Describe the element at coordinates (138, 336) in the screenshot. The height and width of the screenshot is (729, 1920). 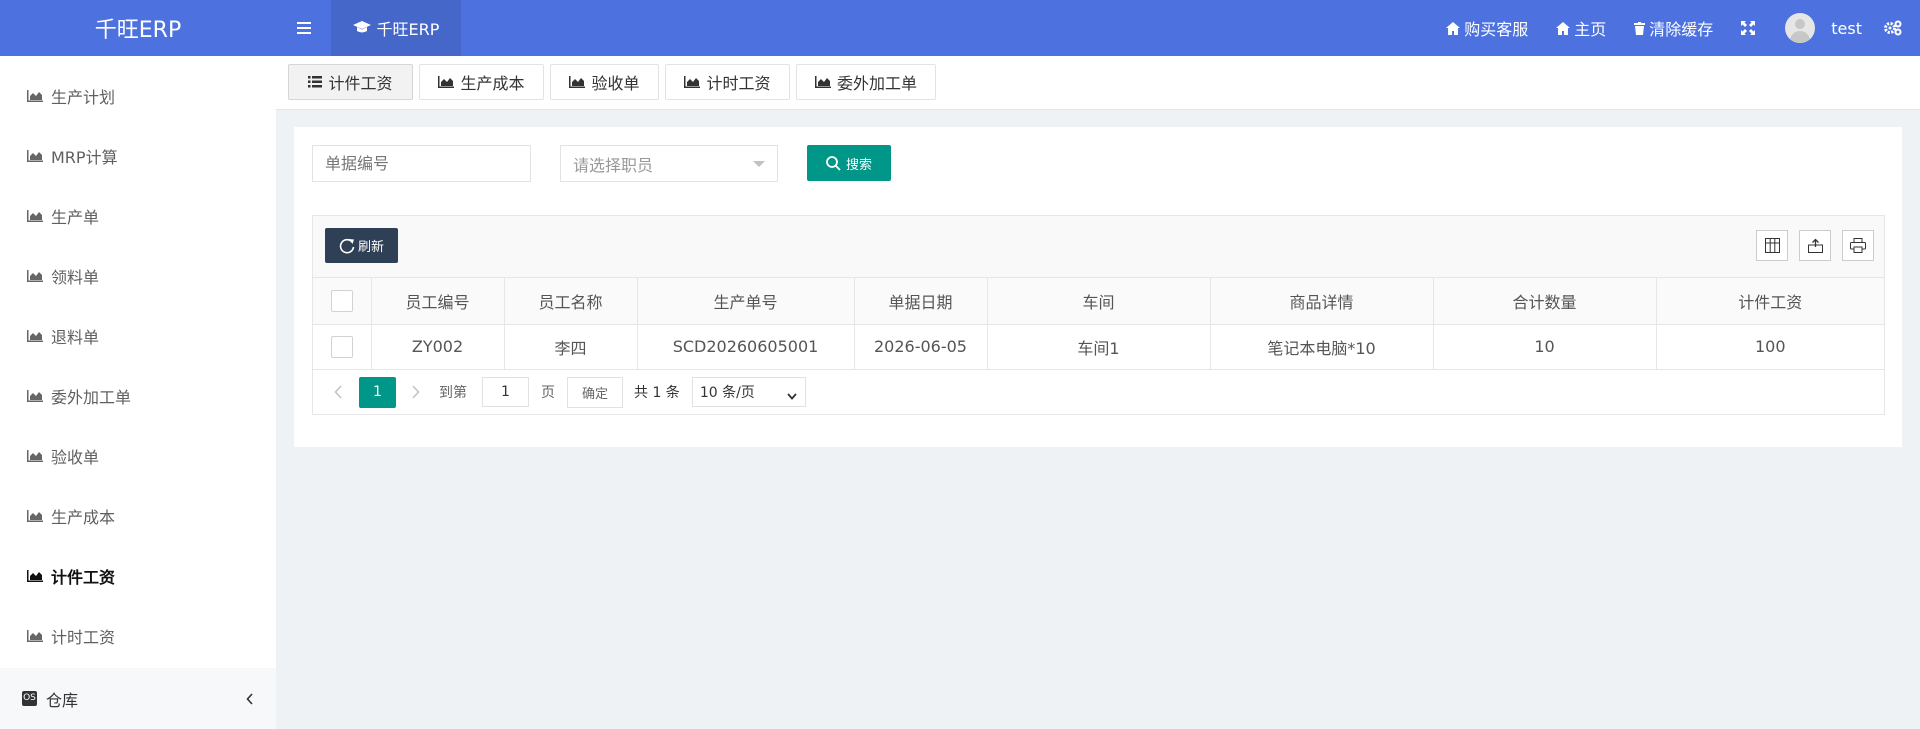
I see `sidebar-item-material-return: 退料单` at that location.